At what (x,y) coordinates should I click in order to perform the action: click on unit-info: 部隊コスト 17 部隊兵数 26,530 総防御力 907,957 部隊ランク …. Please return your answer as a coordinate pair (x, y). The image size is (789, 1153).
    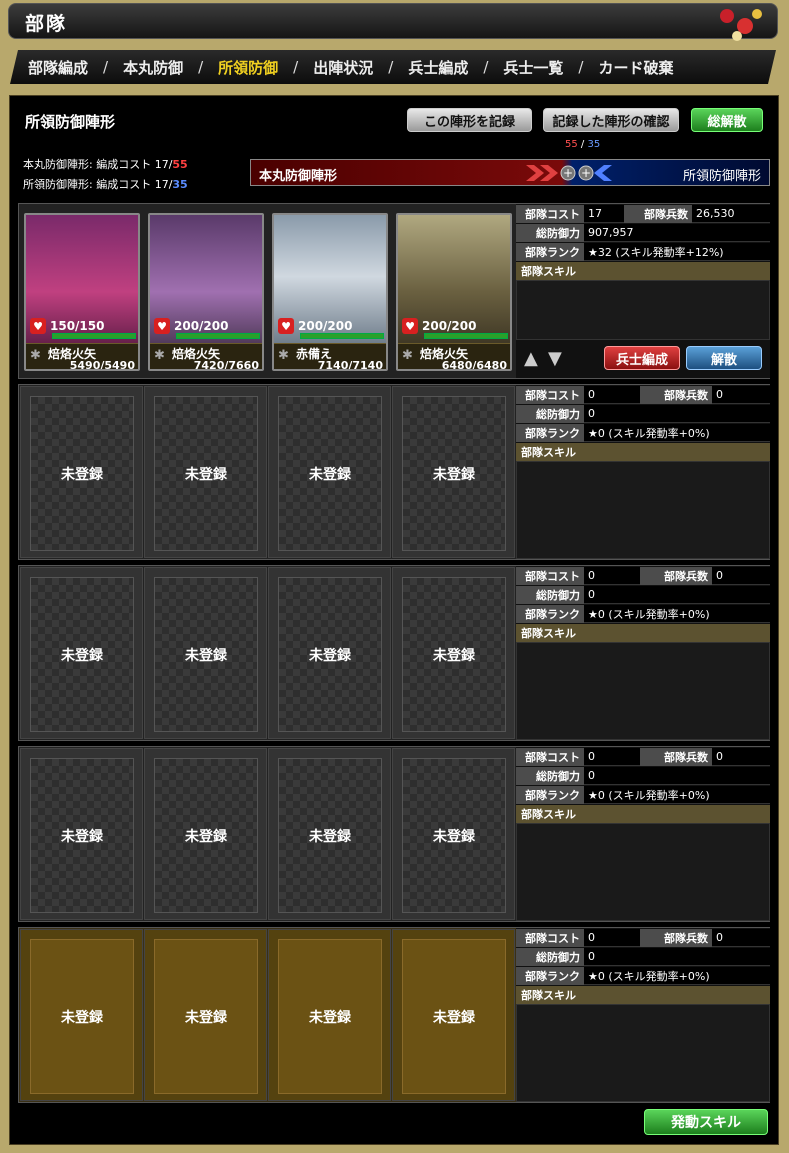
    Looking at the image, I should click on (643, 291).